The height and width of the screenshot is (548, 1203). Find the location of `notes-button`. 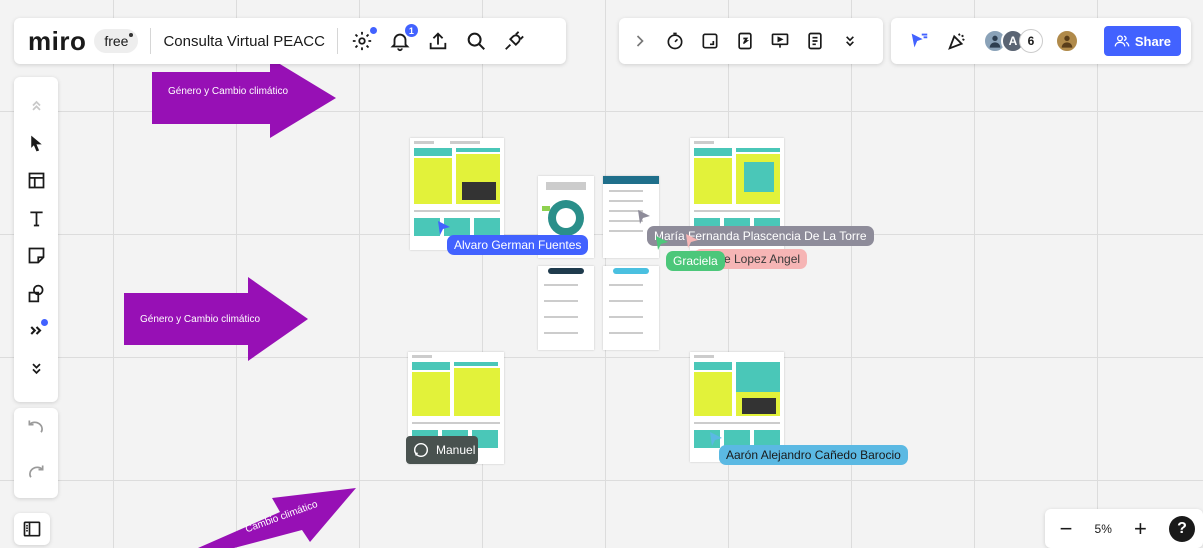

notes-button is located at coordinates (814, 41).